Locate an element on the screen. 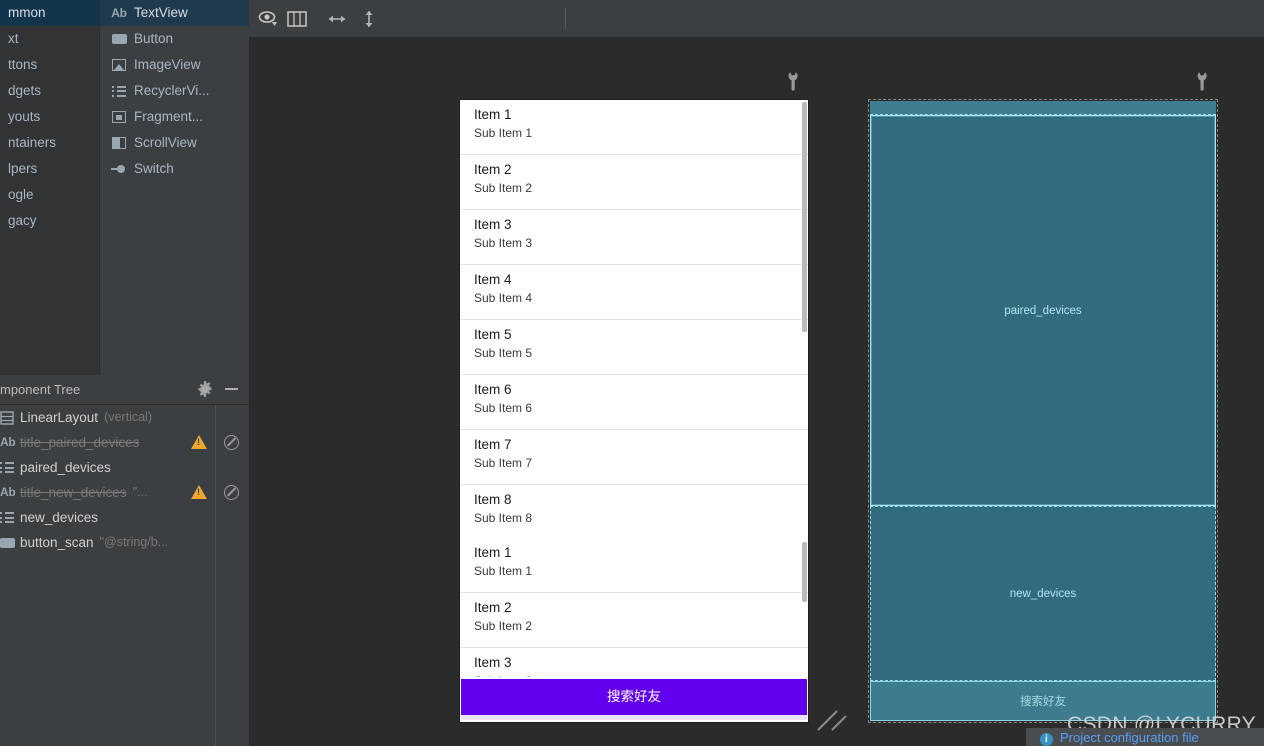 The height and width of the screenshot is (746, 1264). palette-category-legacy: gacy is located at coordinates (49, 221).